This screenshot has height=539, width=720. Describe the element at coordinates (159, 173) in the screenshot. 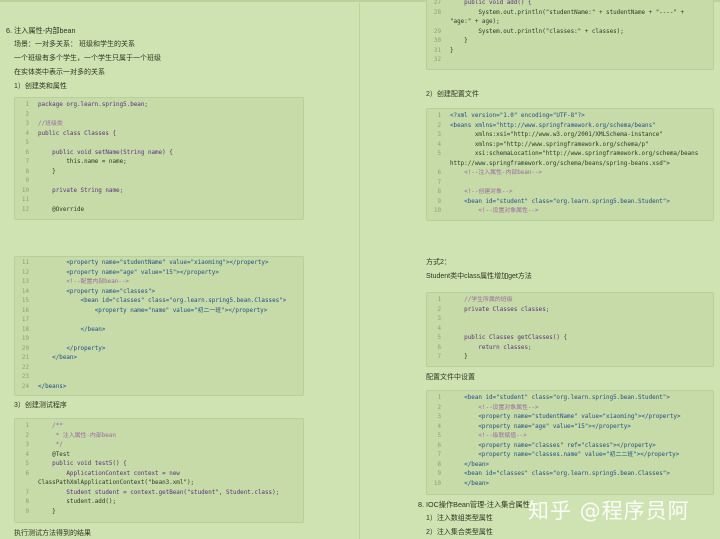

I see `code-line: 8 }` at that location.